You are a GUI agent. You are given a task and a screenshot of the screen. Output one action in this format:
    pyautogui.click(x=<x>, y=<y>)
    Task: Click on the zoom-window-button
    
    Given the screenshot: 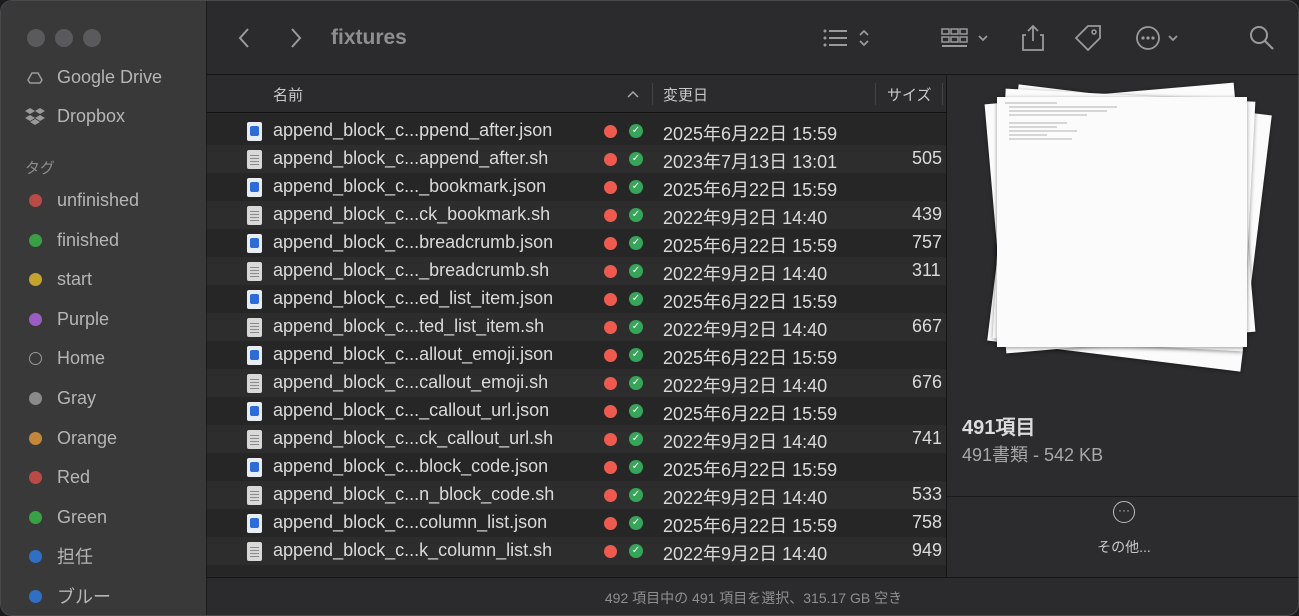 What is the action you would take?
    pyautogui.click(x=92, y=38)
    